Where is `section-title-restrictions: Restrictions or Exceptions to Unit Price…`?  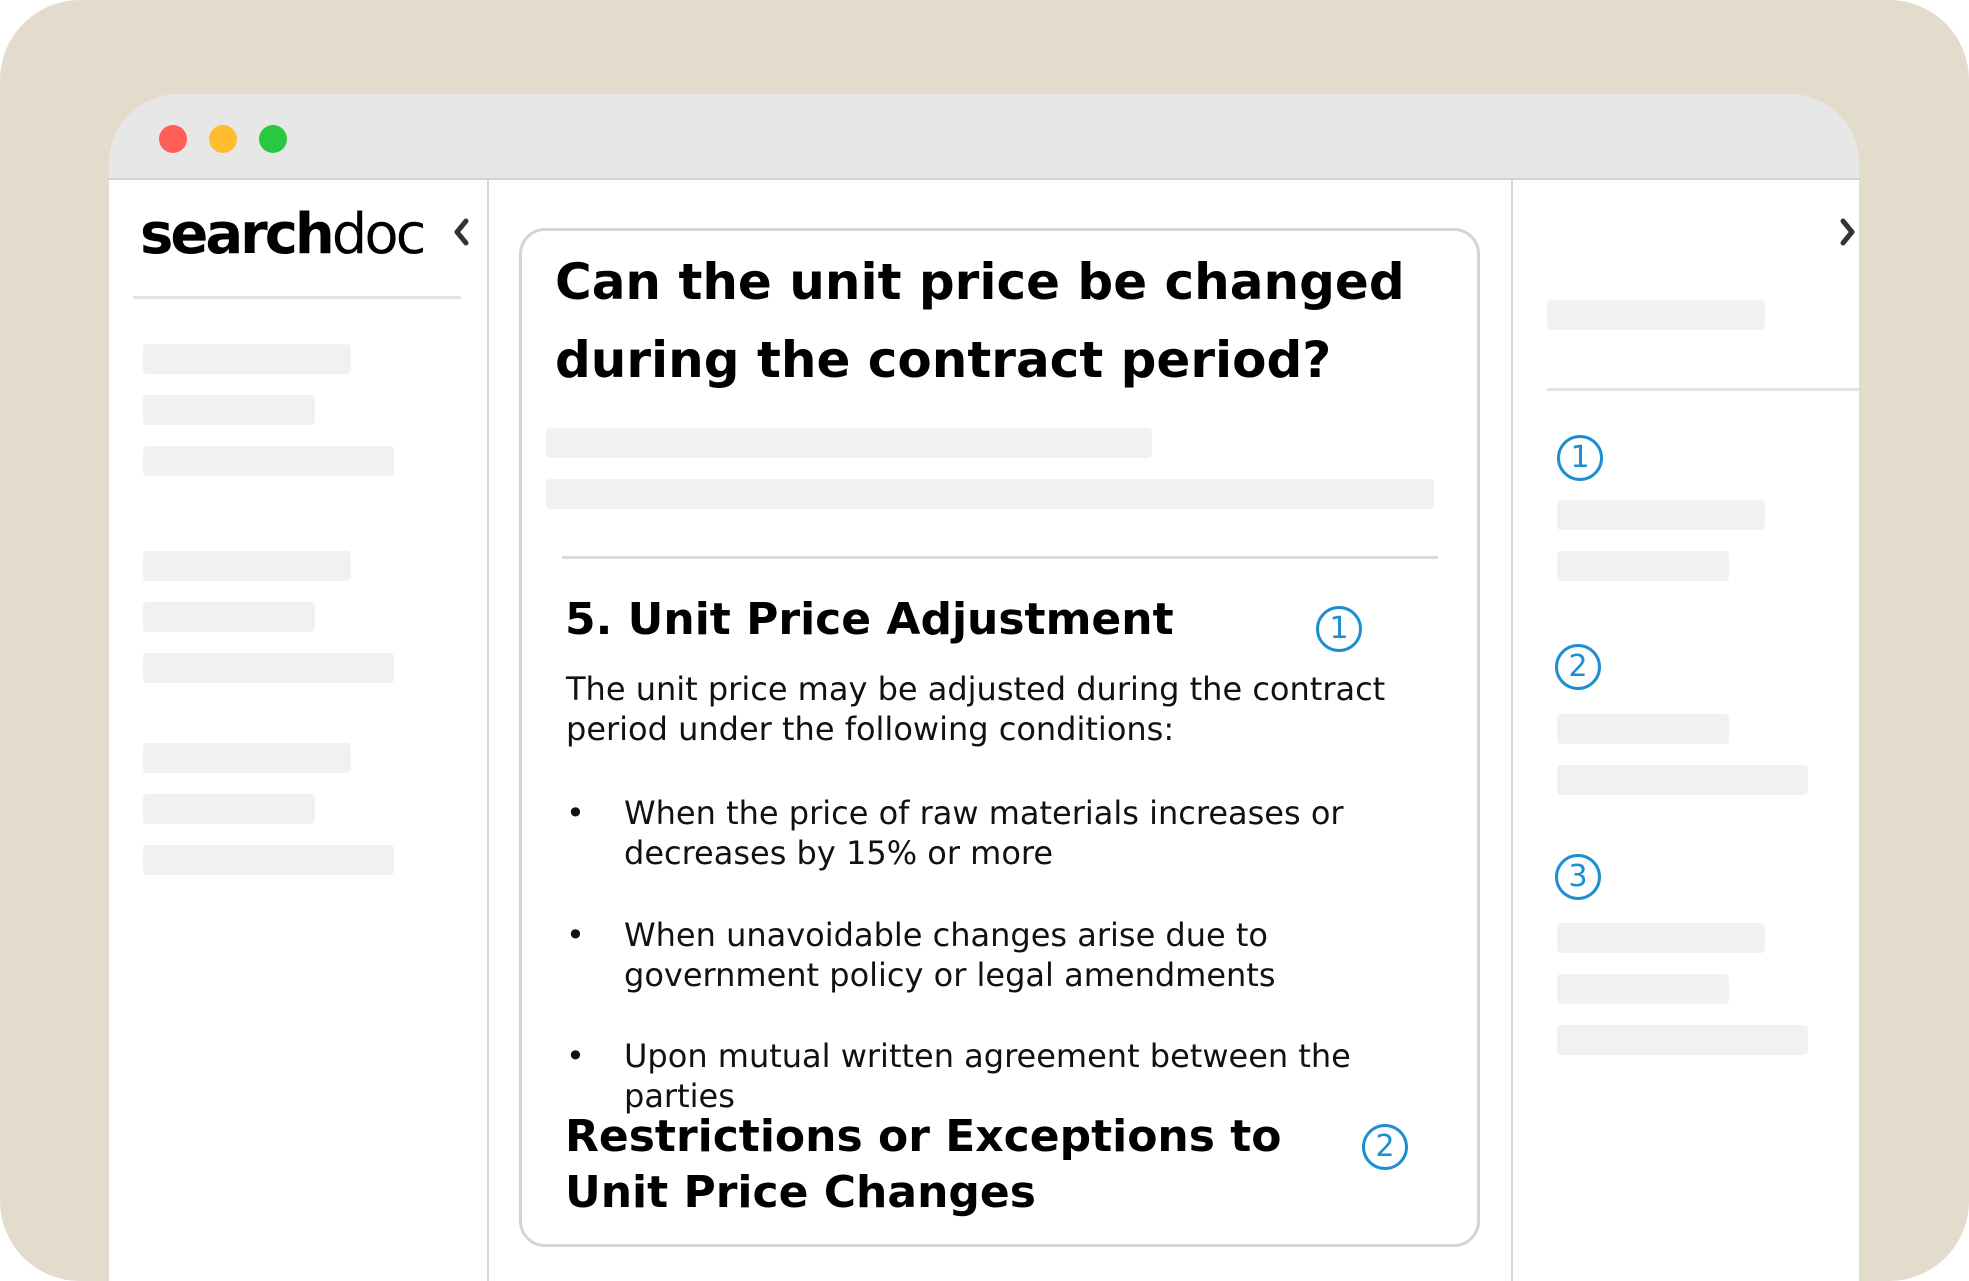 section-title-restrictions: Restrictions or Exceptions to Unit Price… is located at coordinates (923, 1164).